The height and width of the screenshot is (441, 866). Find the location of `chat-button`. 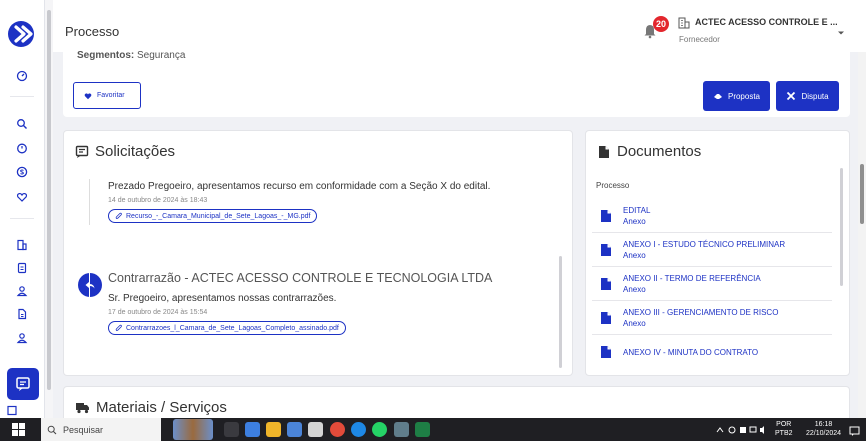

chat-button is located at coordinates (23, 384).